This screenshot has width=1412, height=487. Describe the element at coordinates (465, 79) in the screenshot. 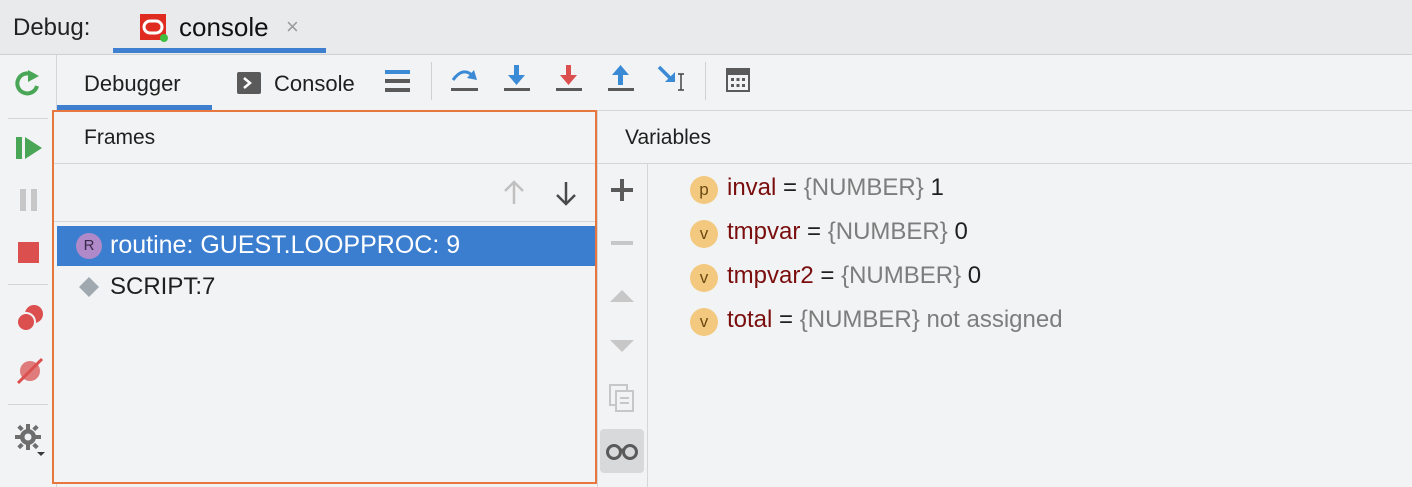

I see `step-over-icon` at that location.